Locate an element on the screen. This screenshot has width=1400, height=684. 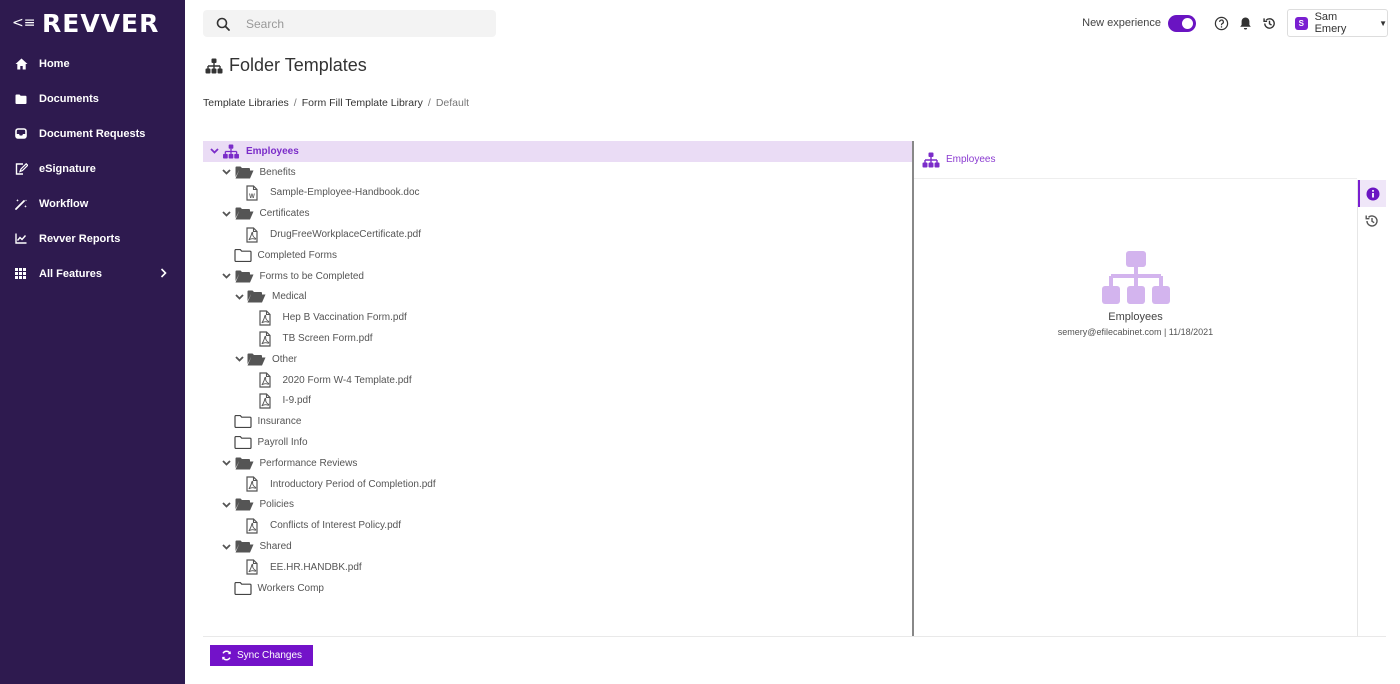
bell-icon is located at coordinates (1245, 23).